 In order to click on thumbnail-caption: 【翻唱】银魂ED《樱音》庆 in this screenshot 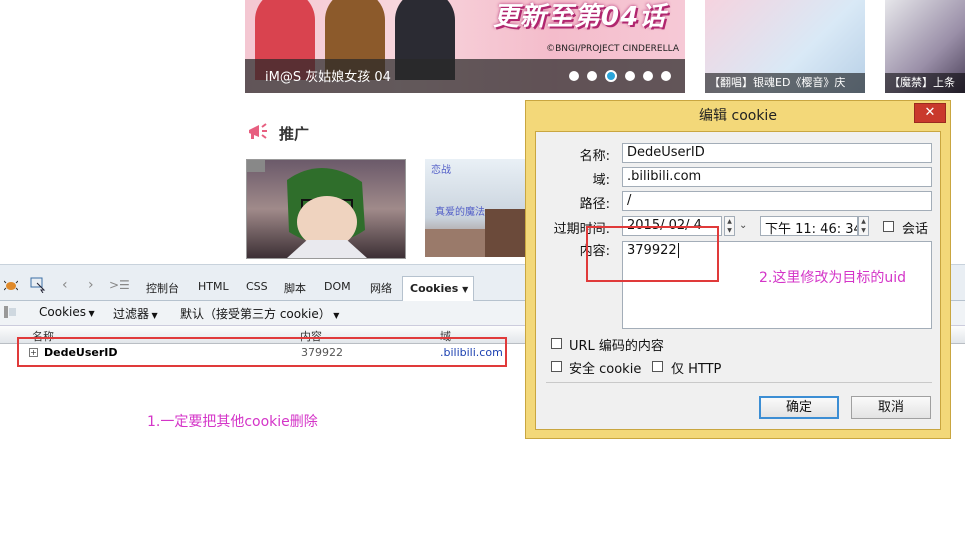, I will do `click(785, 83)`.